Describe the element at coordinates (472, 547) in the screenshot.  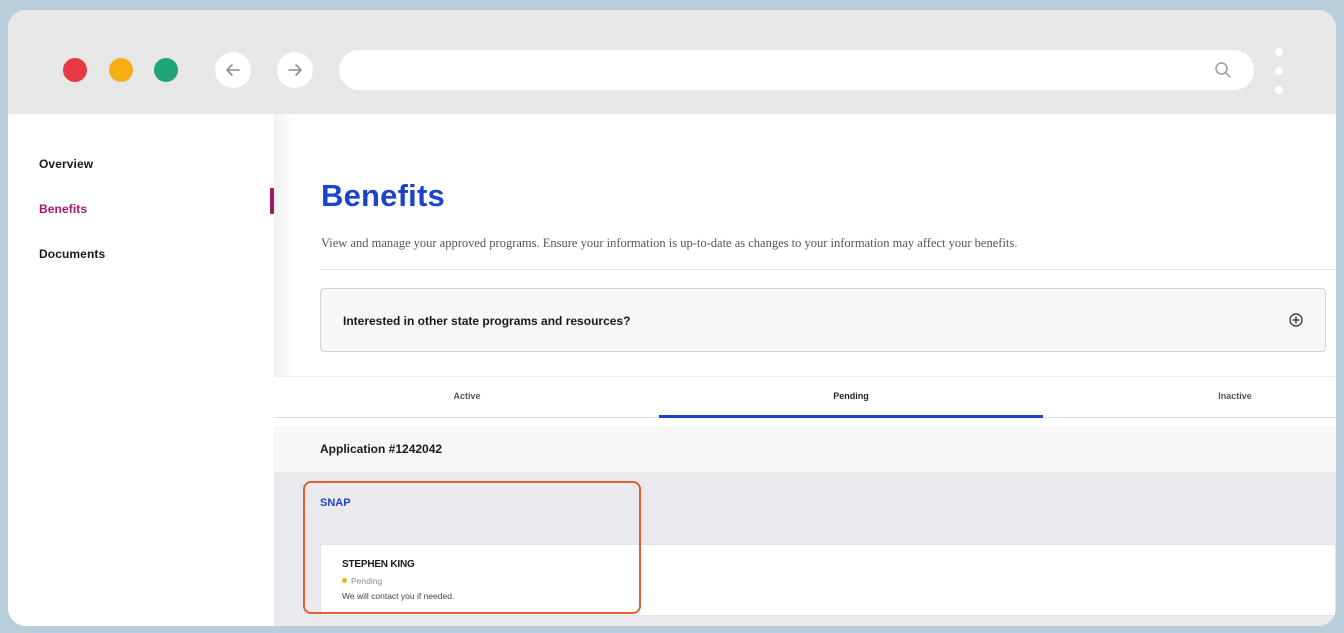
I see `callout-highlight-box` at that location.